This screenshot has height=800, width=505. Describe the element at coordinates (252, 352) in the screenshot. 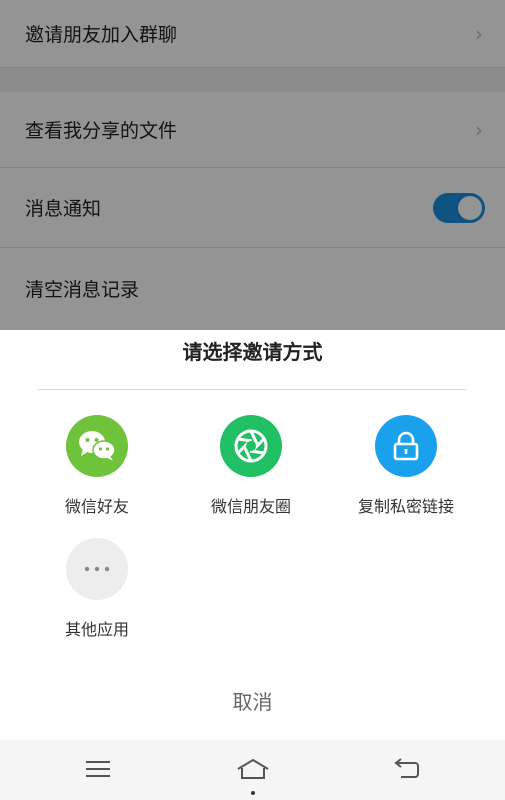

I see `sheet-title: 请选择邀请方式` at that location.